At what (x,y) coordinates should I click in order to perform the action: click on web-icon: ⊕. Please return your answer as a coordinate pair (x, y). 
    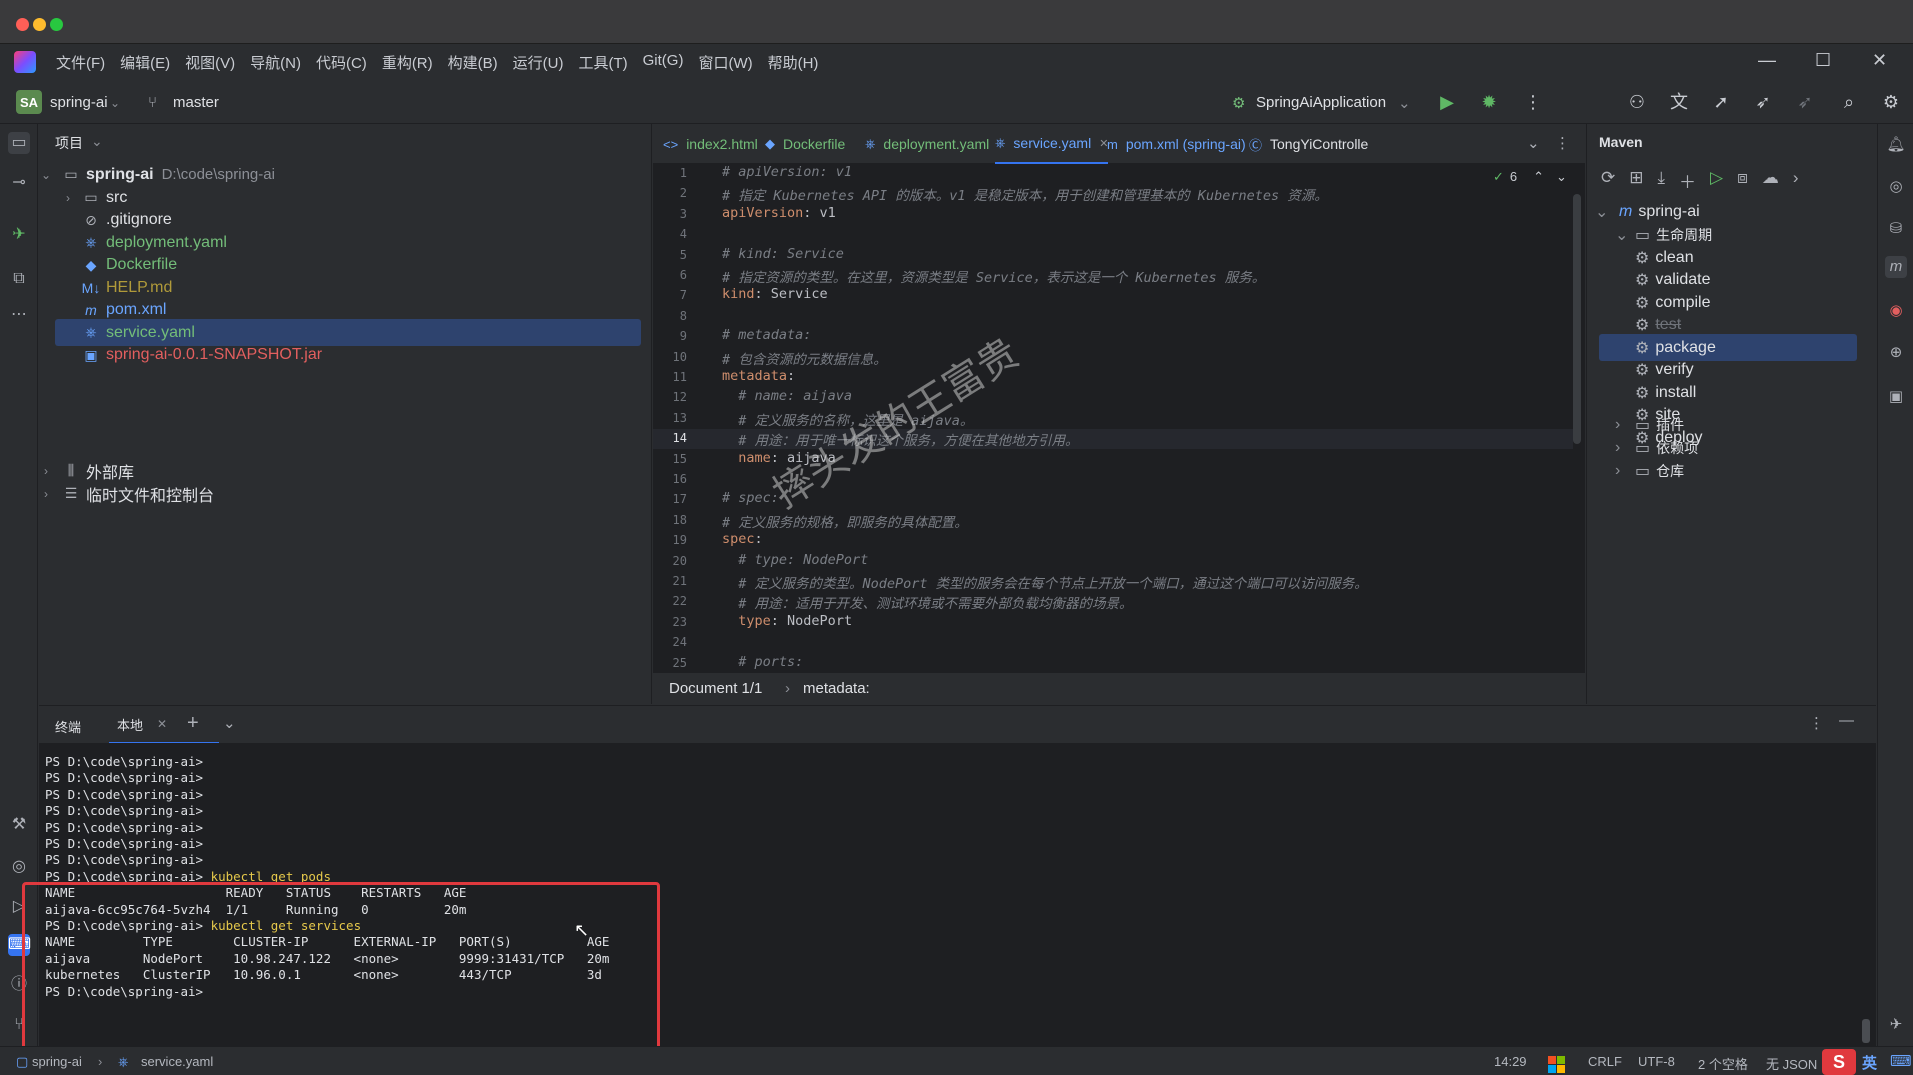
    Looking at the image, I should click on (1896, 353).